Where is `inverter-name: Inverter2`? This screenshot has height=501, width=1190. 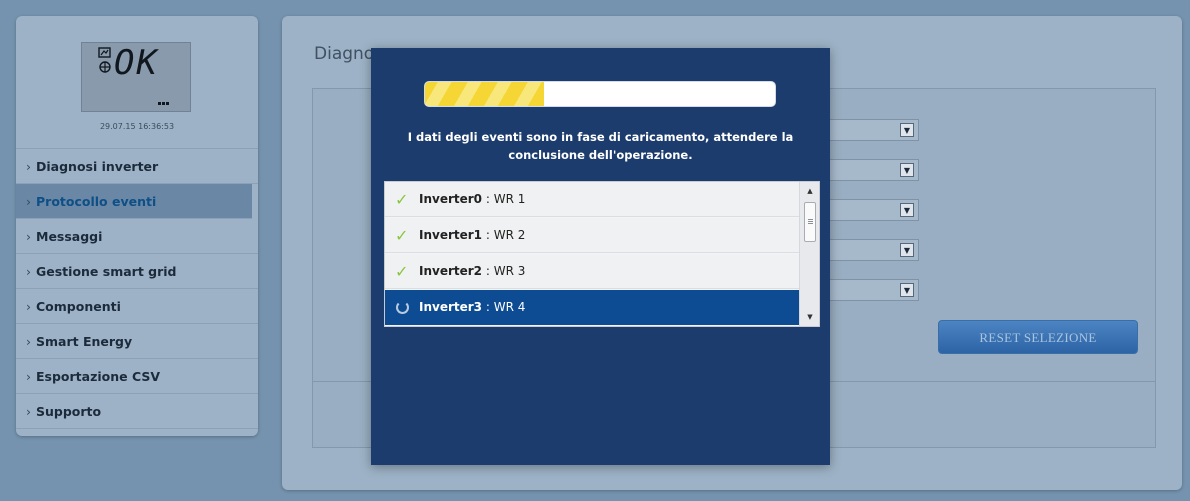 inverter-name: Inverter2 is located at coordinates (451, 271).